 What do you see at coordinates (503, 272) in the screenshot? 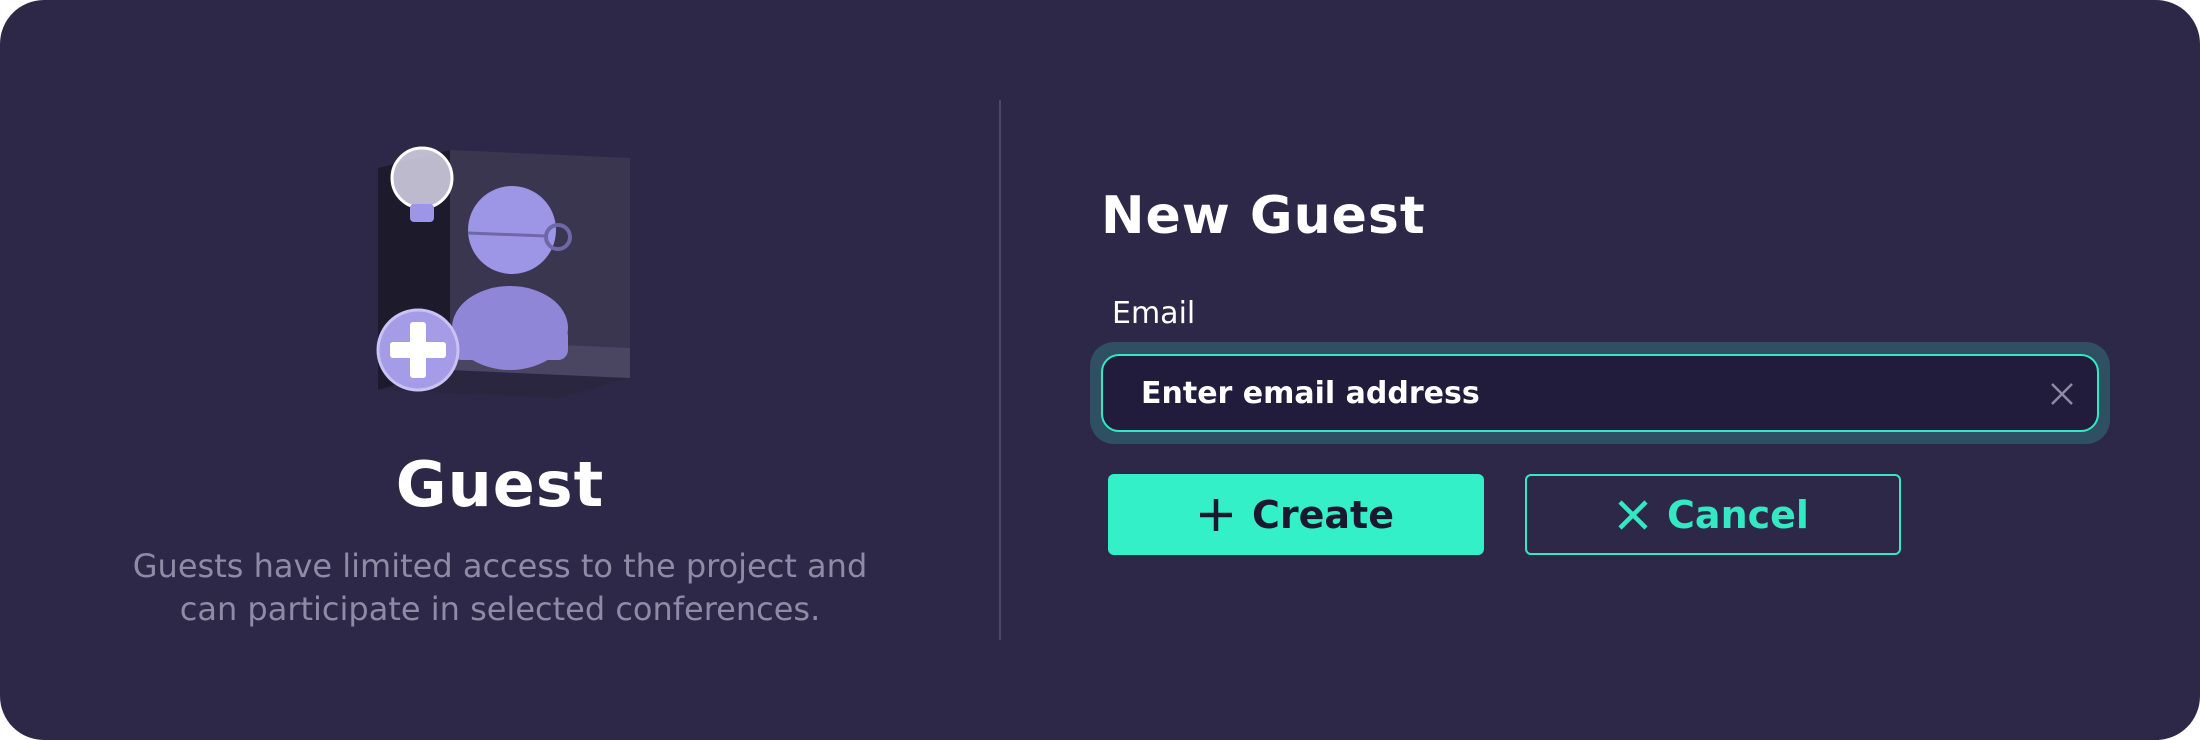
I see `guest-add-illustration` at bounding box center [503, 272].